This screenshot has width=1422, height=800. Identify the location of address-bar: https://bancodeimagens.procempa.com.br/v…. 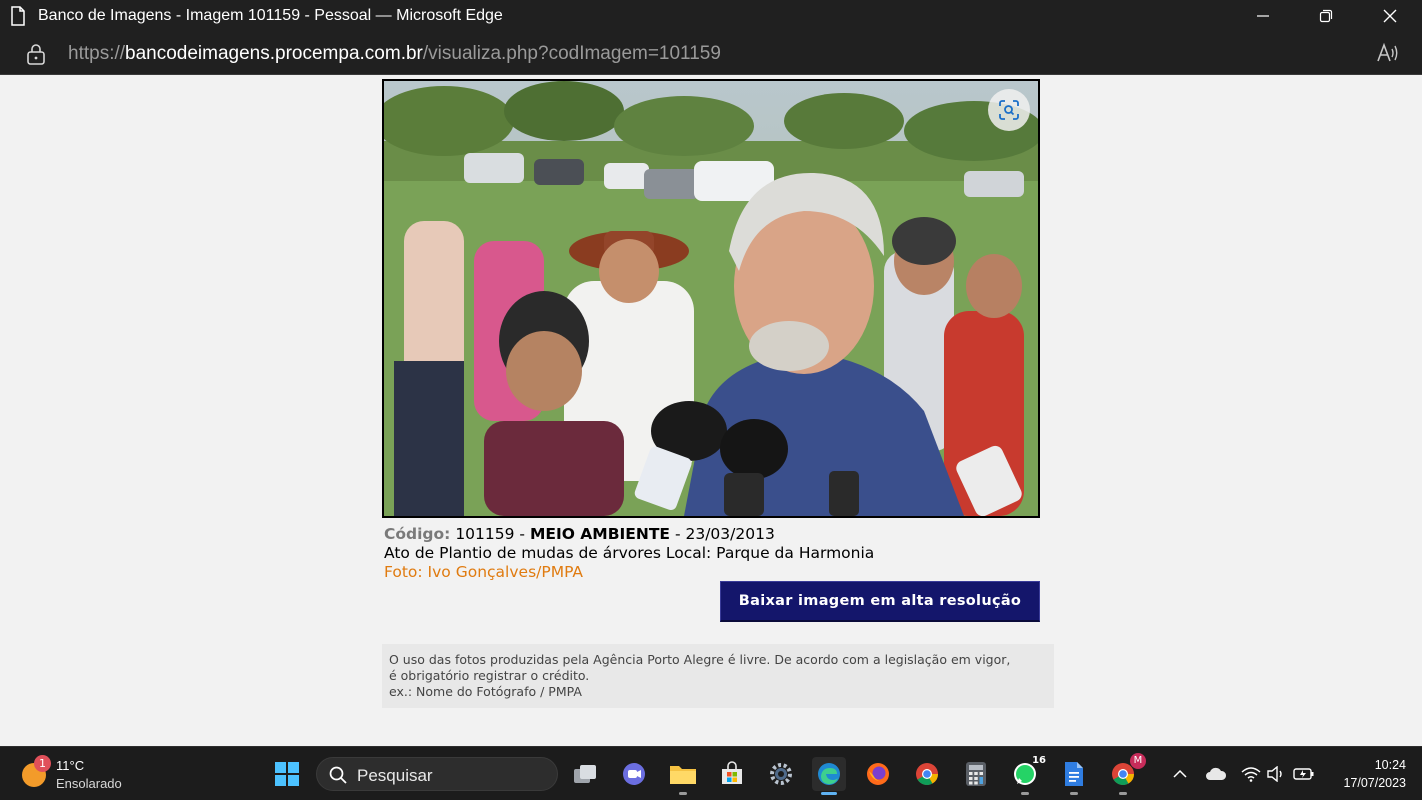
(711, 53).